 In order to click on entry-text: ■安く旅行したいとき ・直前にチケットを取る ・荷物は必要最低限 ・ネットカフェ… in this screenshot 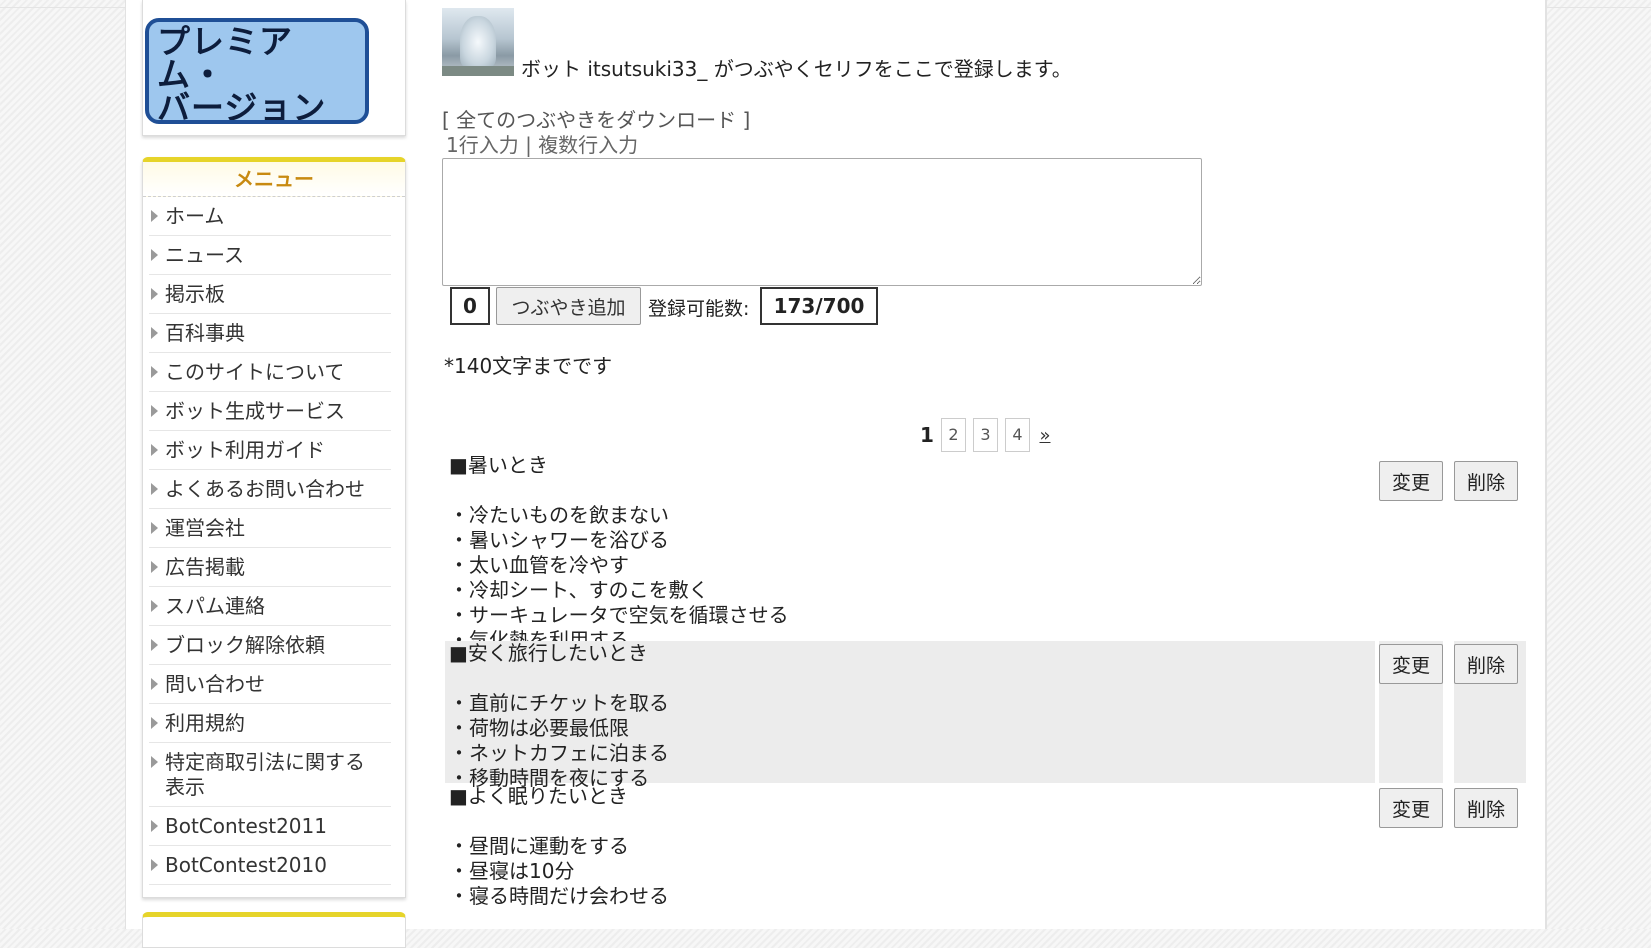, I will do `click(559, 715)`.